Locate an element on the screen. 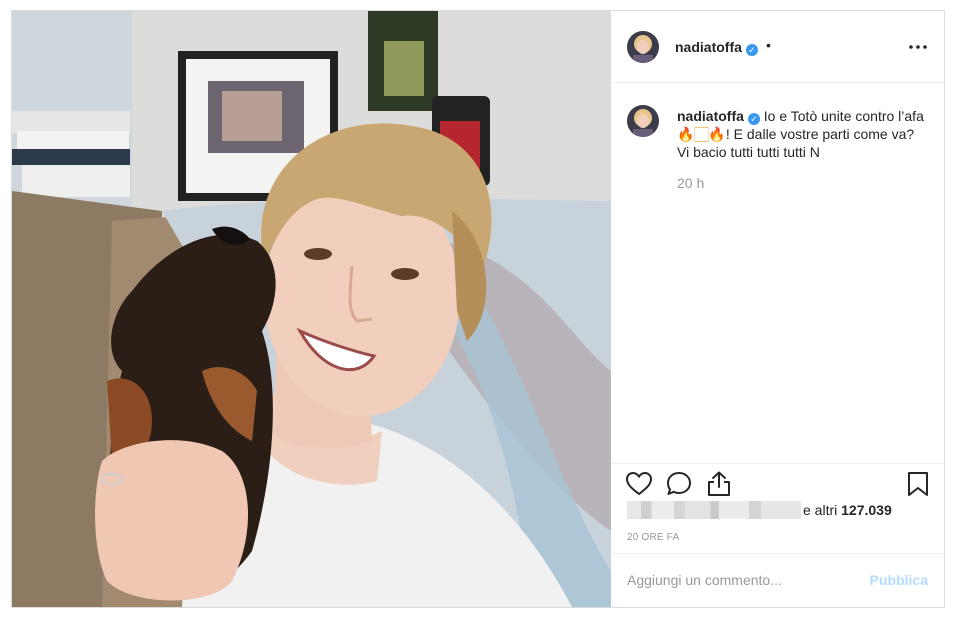  post-date: 20 ORE FA is located at coordinates (653, 537).